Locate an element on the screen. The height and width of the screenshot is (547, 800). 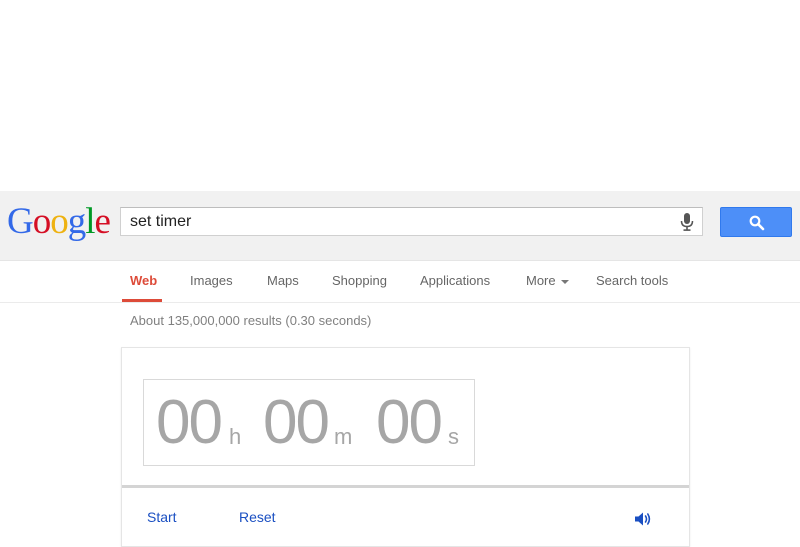
magnifier-icon is located at coordinates (757, 223).